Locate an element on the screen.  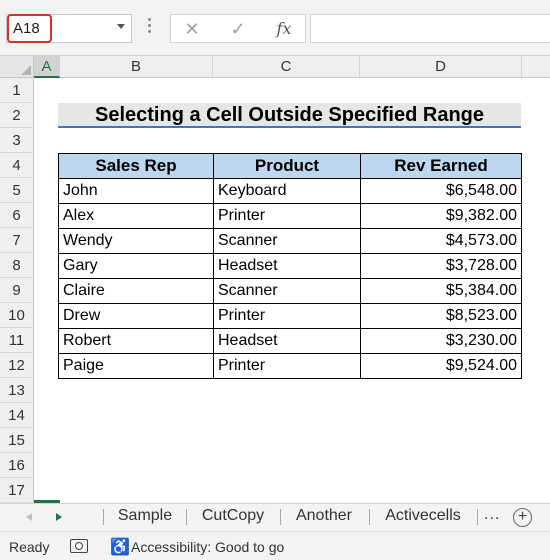
cell-rev-earned: $4,573.00 is located at coordinates (441, 241).